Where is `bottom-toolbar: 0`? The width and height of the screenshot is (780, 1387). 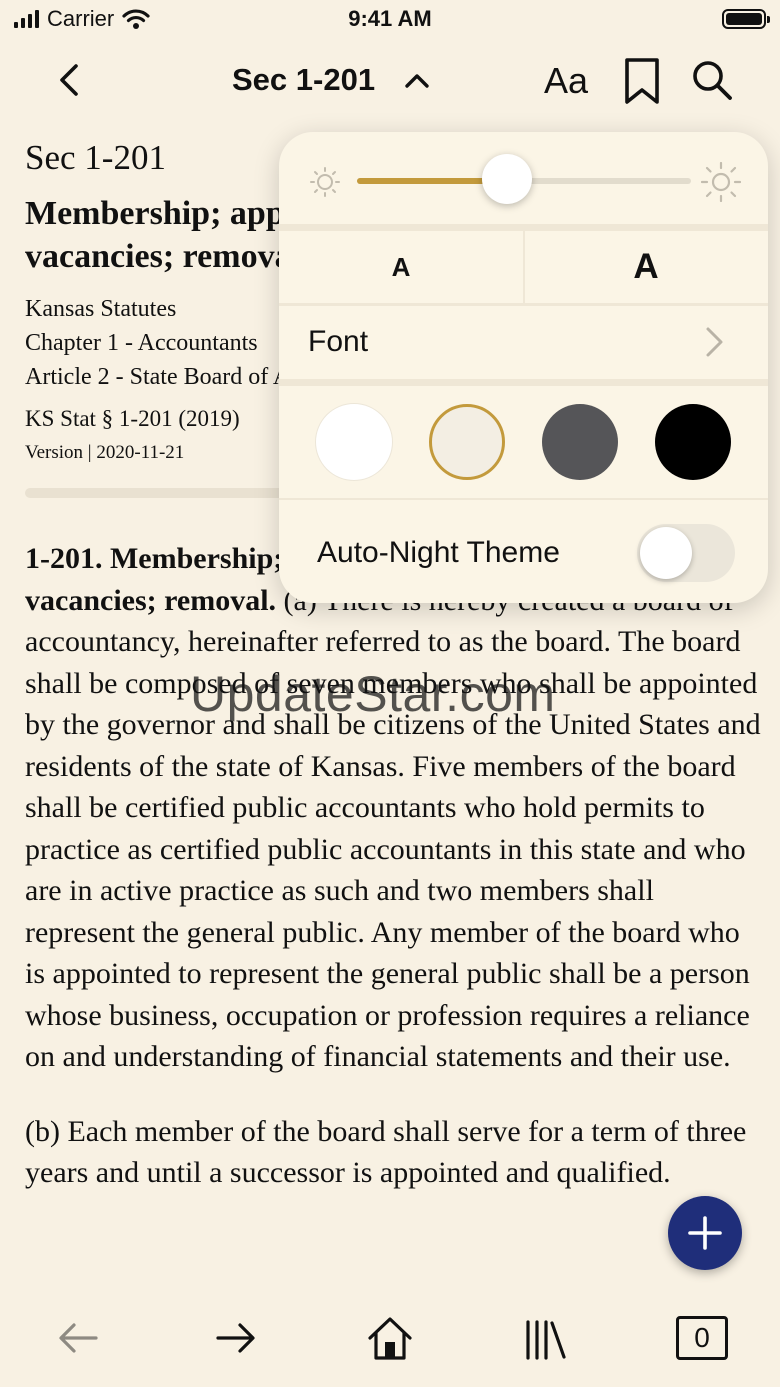 bottom-toolbar: 0 is located at coordinates (390, 1338).